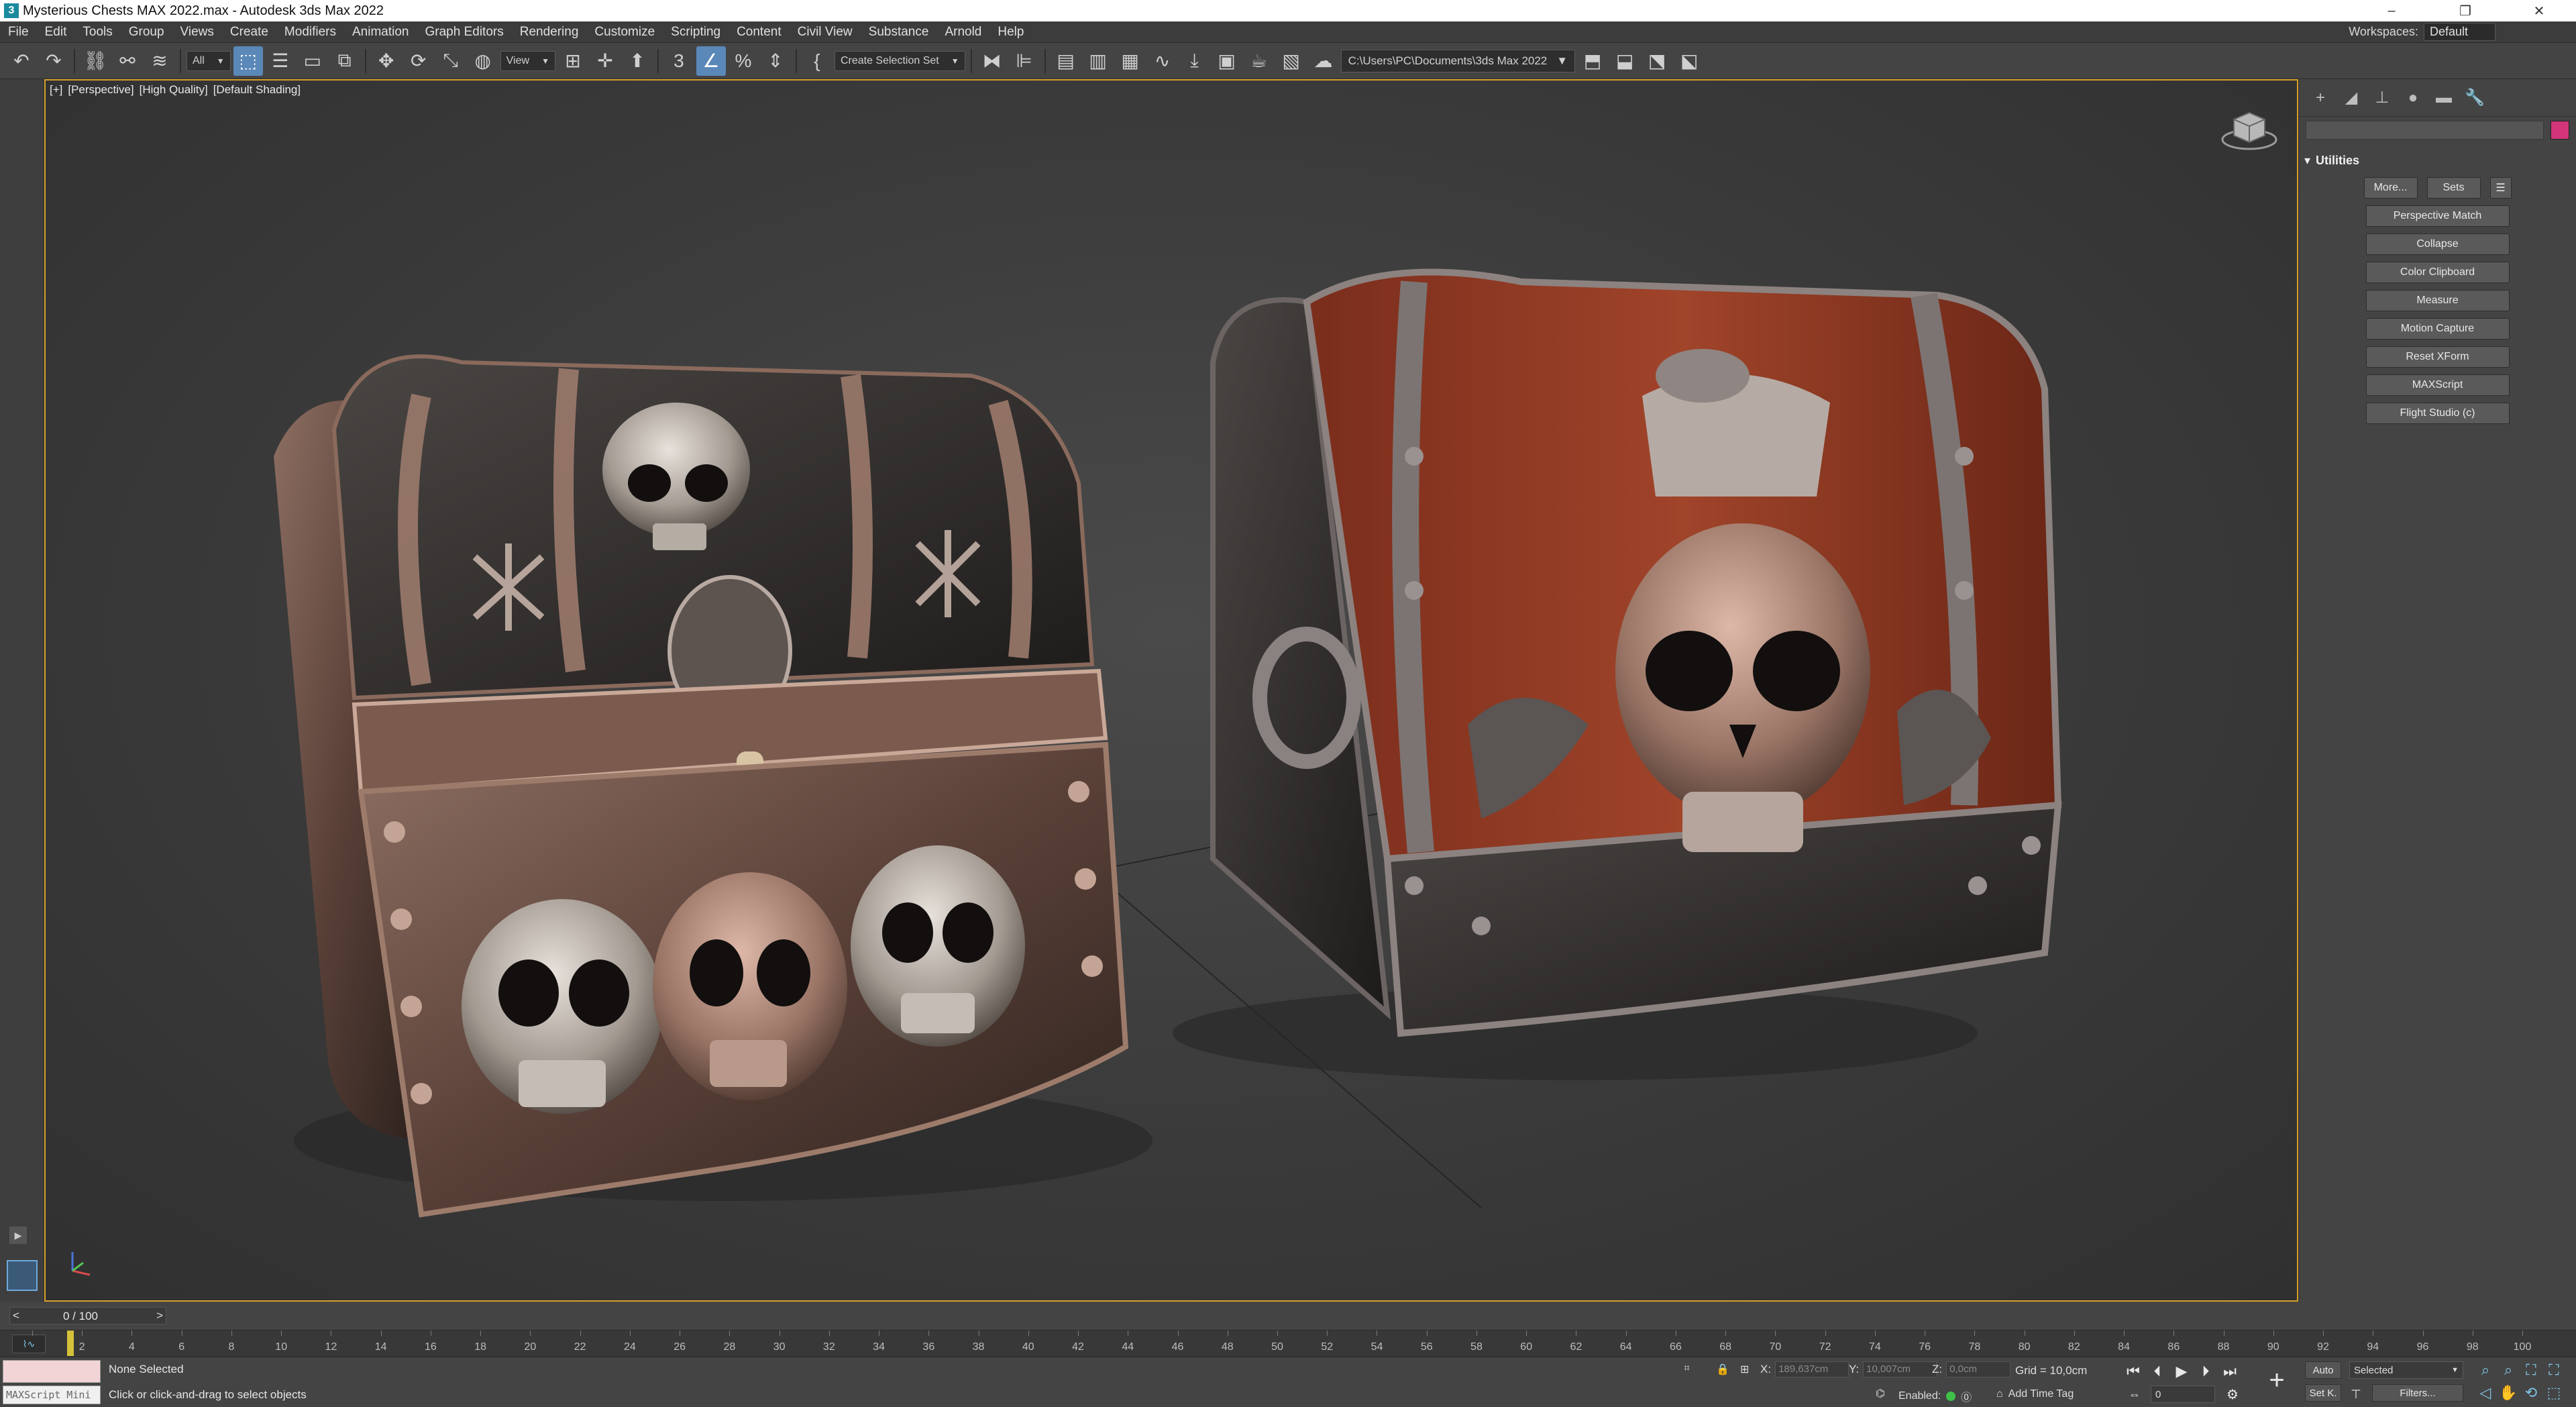 Image resolution: width=2576 pixels, height=1407 pixels. What do you see at coordinates (2323, 1393) in the screenshot?
I see `set-key-button: Set K.` at bounding box center [2323, 1393].